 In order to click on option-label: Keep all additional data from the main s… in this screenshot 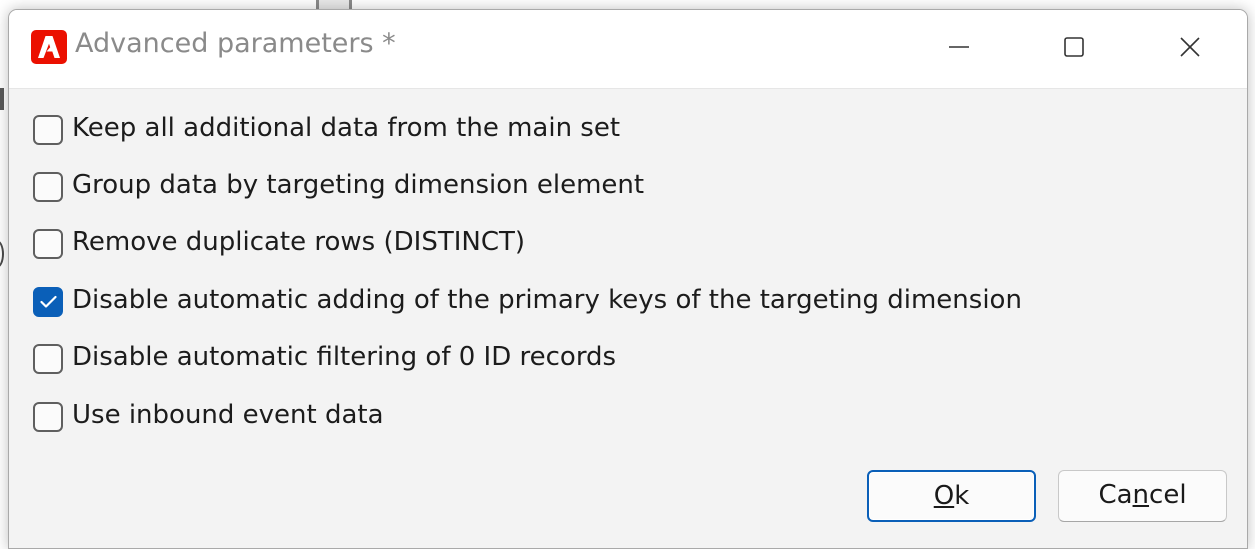, I will do `click(346, 128)`.